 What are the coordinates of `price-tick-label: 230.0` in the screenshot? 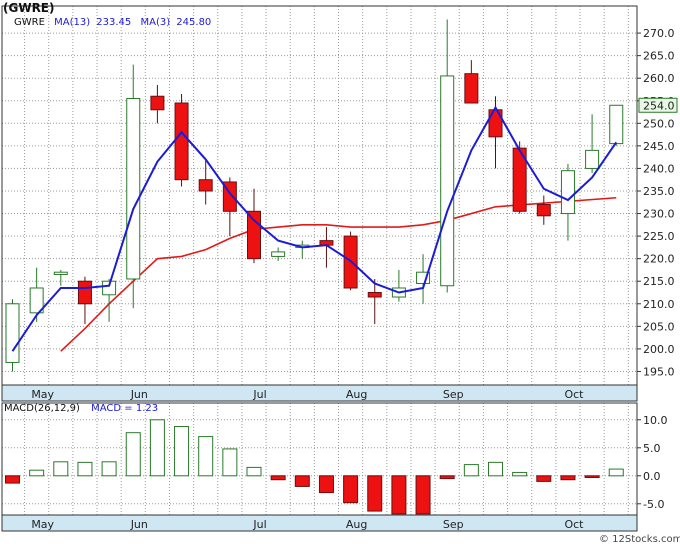 It's located at (659, 214).